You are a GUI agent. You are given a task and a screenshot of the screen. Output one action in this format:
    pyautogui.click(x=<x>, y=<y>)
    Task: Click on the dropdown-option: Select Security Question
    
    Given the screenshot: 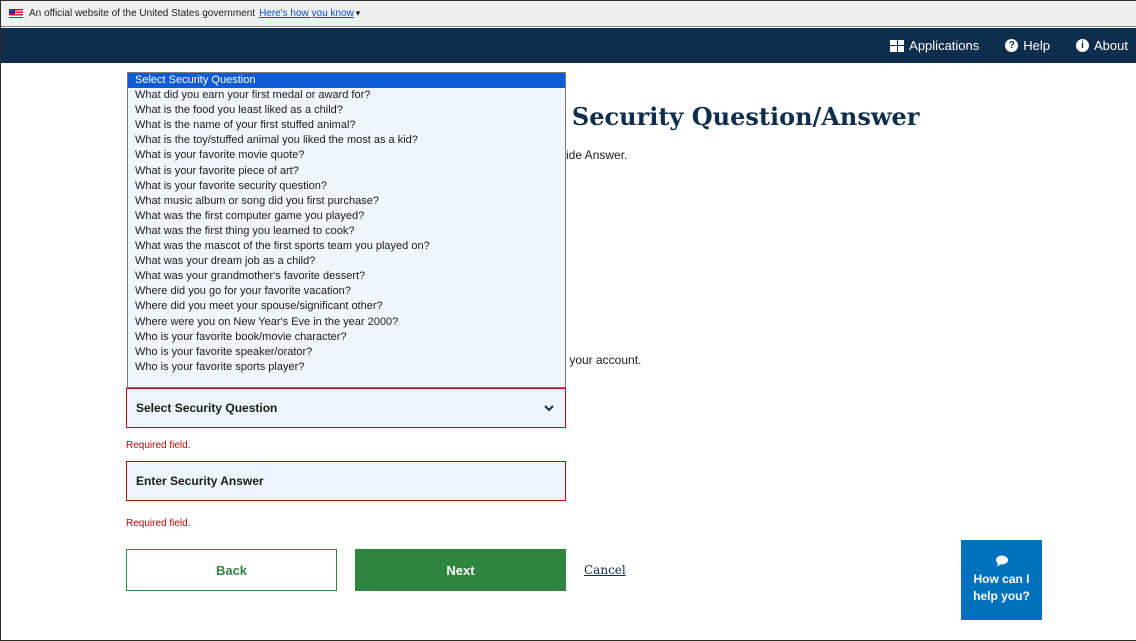 What is the action you would take?
    pyautogui.click(x=346, y=81)
    